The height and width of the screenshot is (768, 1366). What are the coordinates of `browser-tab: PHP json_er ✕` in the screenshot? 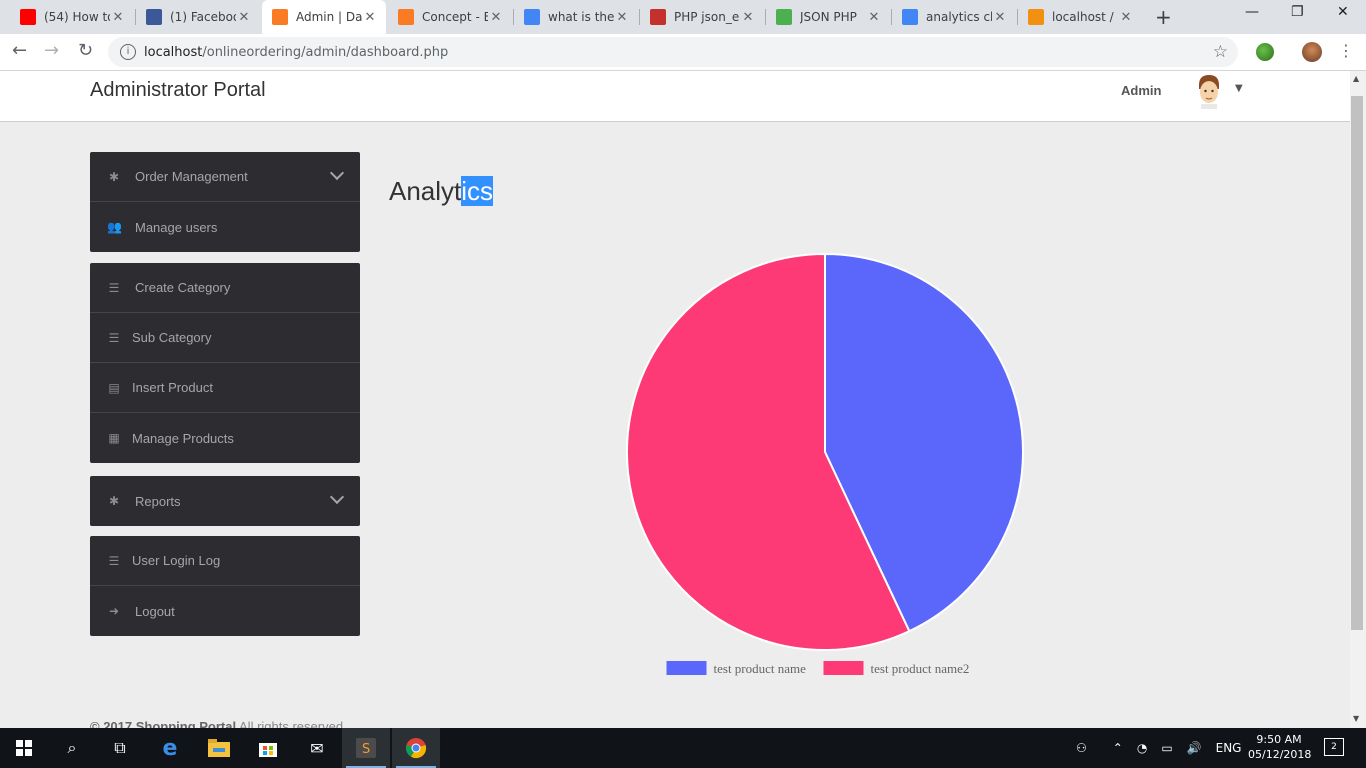 It's located at (702, 17).